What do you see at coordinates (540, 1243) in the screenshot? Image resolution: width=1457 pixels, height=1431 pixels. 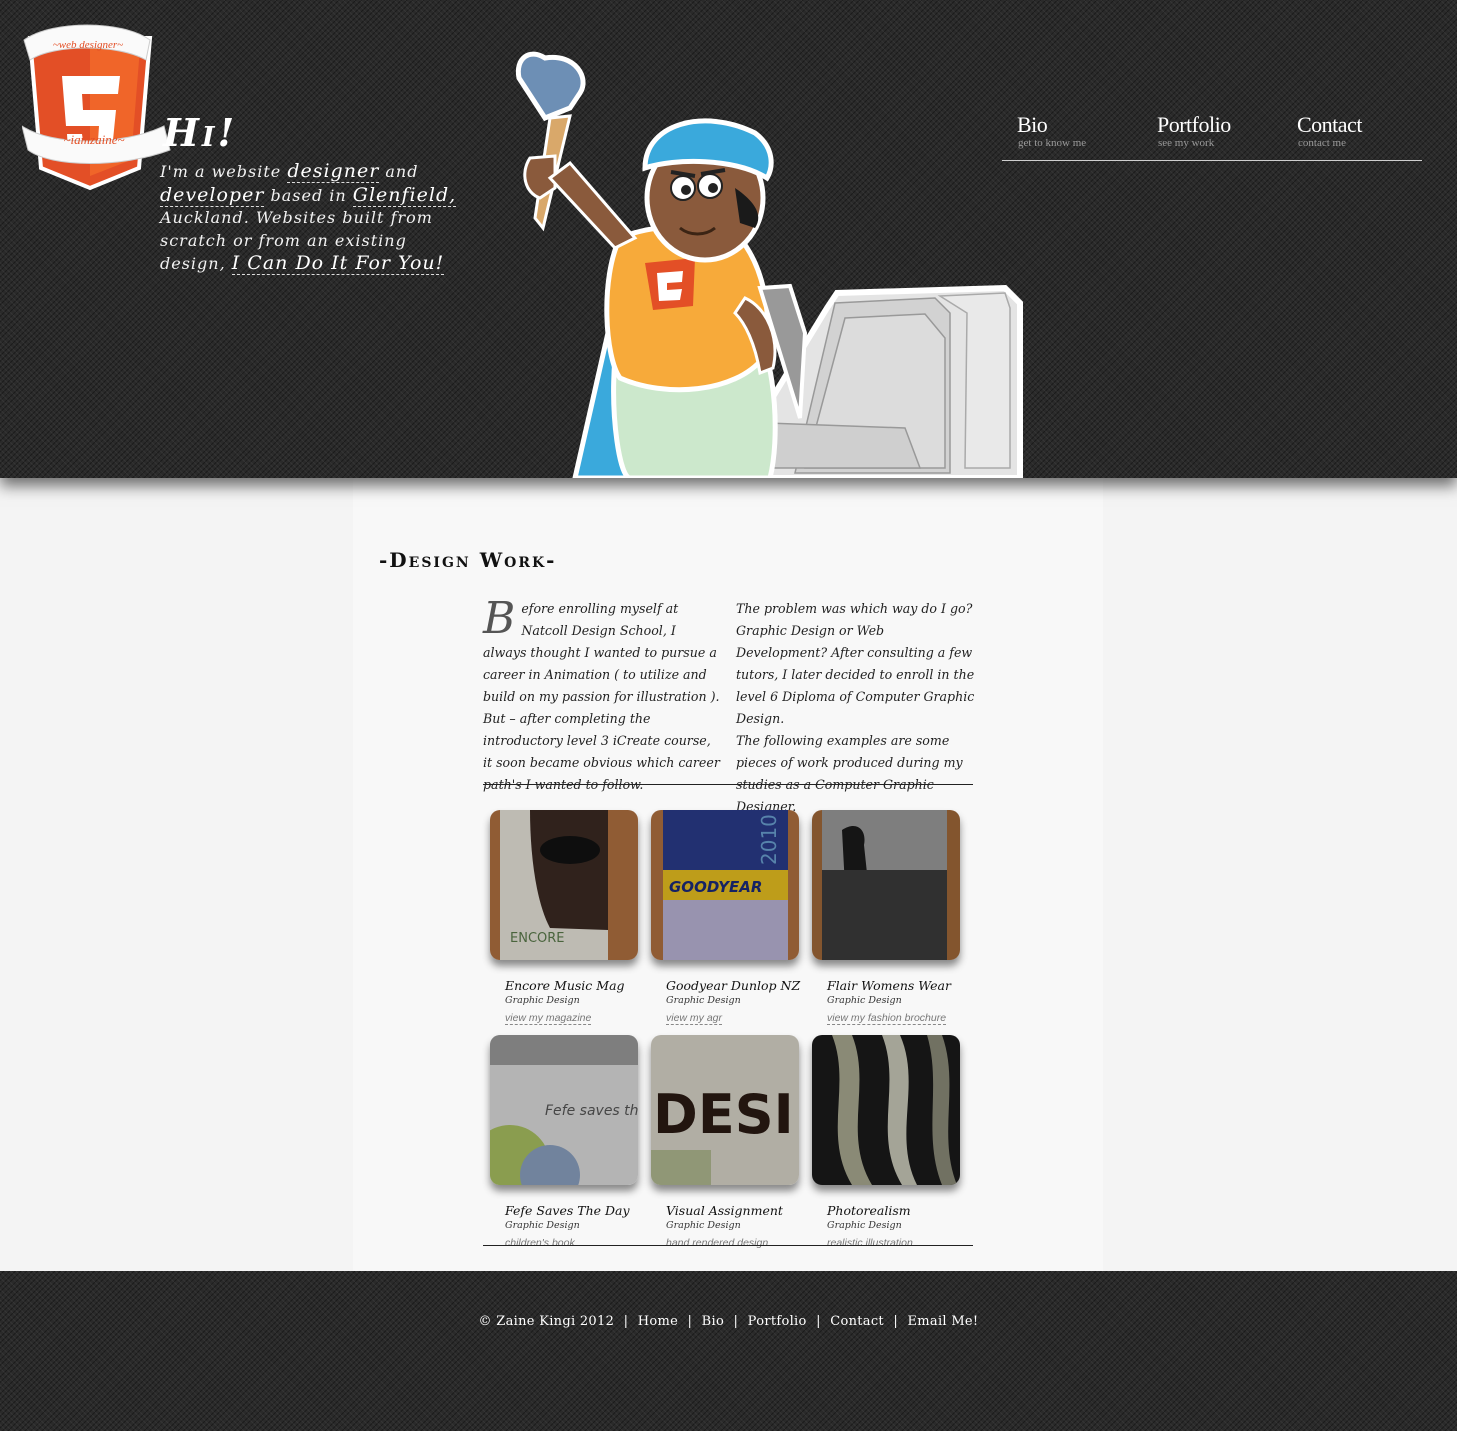 I see `work-caption: children's book` at bounding box center [540, 1243].